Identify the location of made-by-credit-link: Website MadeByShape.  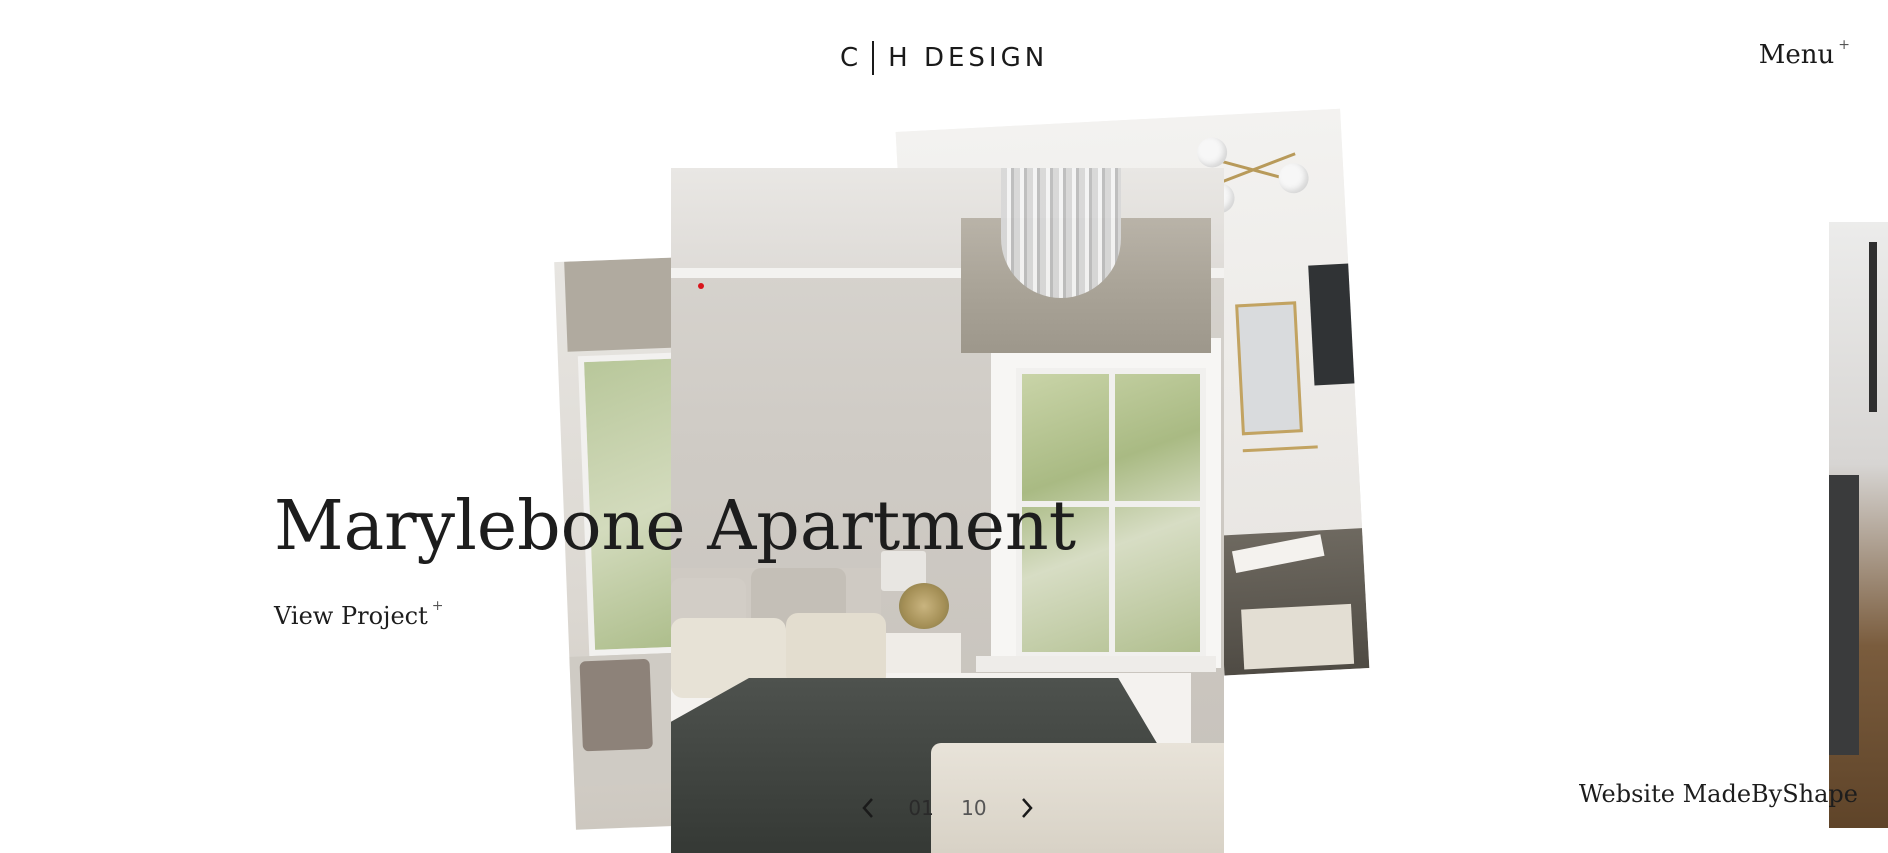
(1718, 794).